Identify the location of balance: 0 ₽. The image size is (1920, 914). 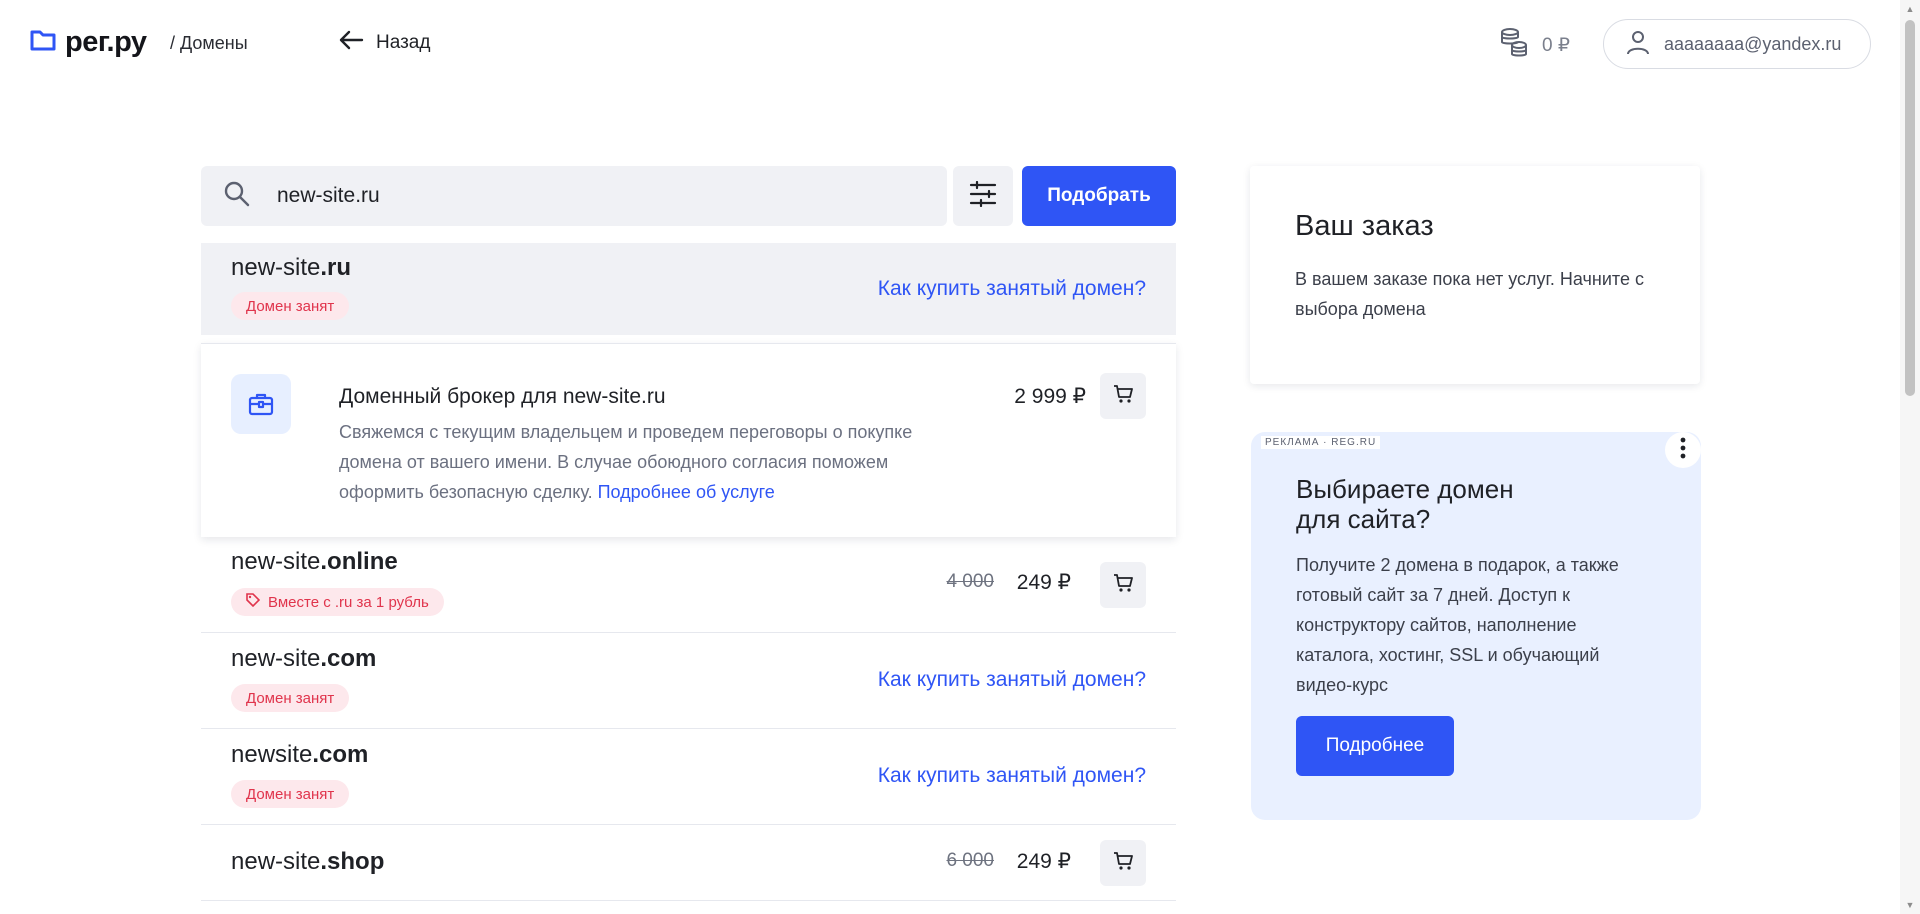
(1535, 45).